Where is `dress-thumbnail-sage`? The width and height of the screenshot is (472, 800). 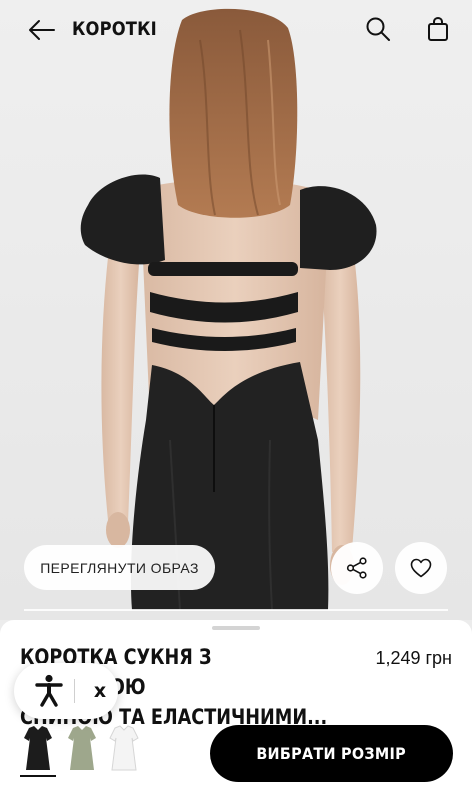
dress-thumbnail-sage is located at coordinates (82, 748).